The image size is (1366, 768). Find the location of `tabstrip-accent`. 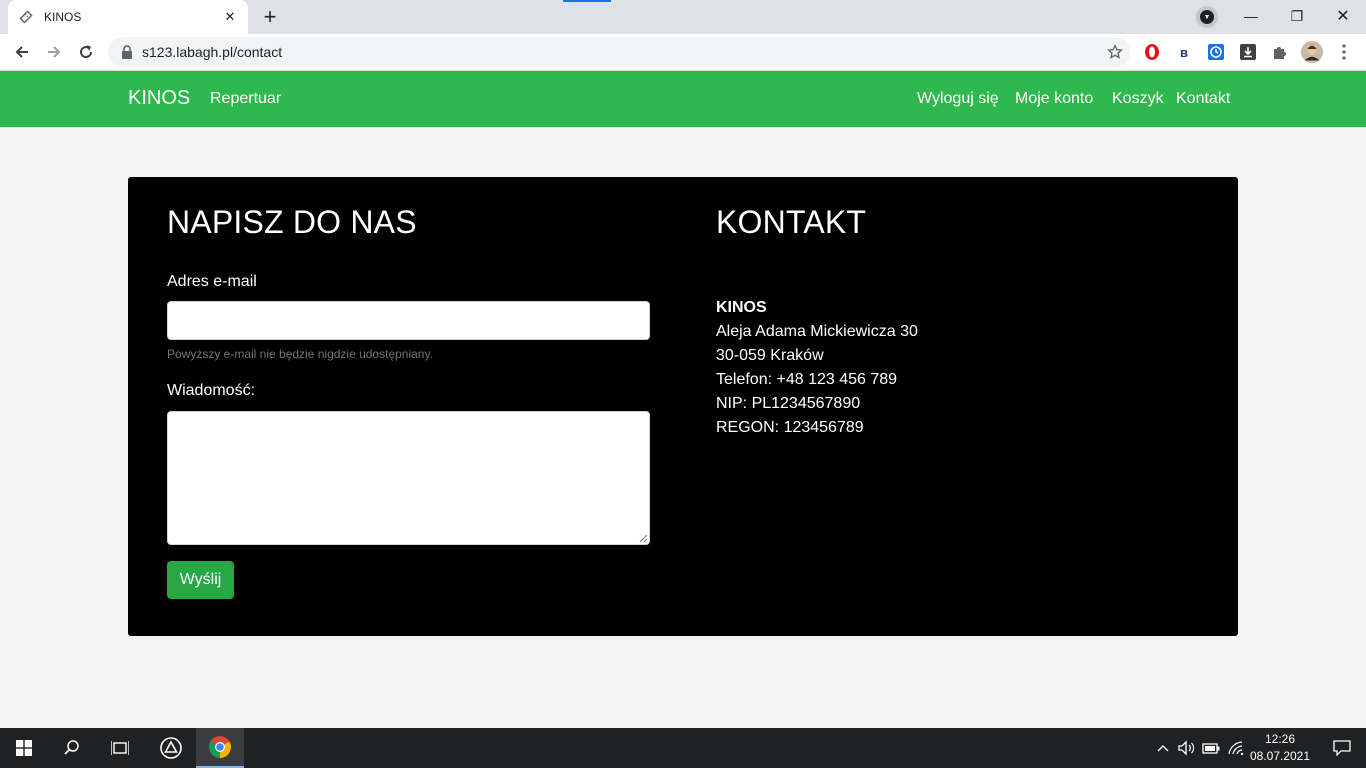

tabstrip-accent is located at coordinates (587, 1).